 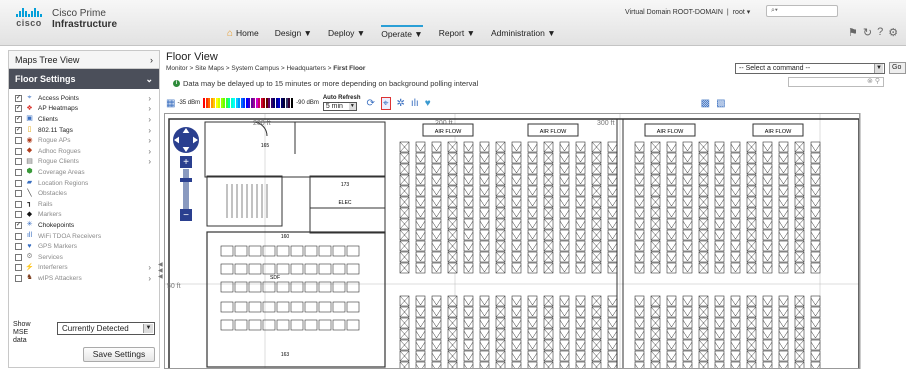 I want to click on layer-item: ✓ ▣ Clients ›, so click(x=84, y=119).